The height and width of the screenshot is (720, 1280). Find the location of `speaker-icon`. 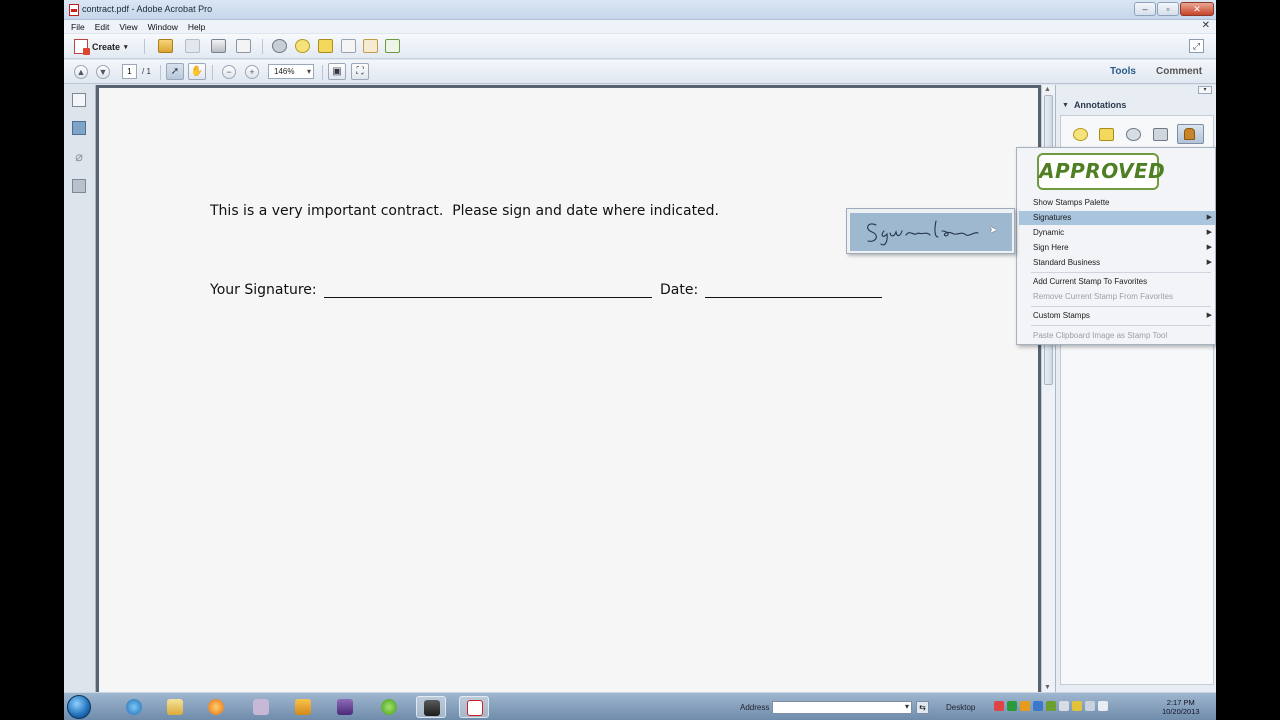

speaker-icon is located at coordinates (1103, 706).